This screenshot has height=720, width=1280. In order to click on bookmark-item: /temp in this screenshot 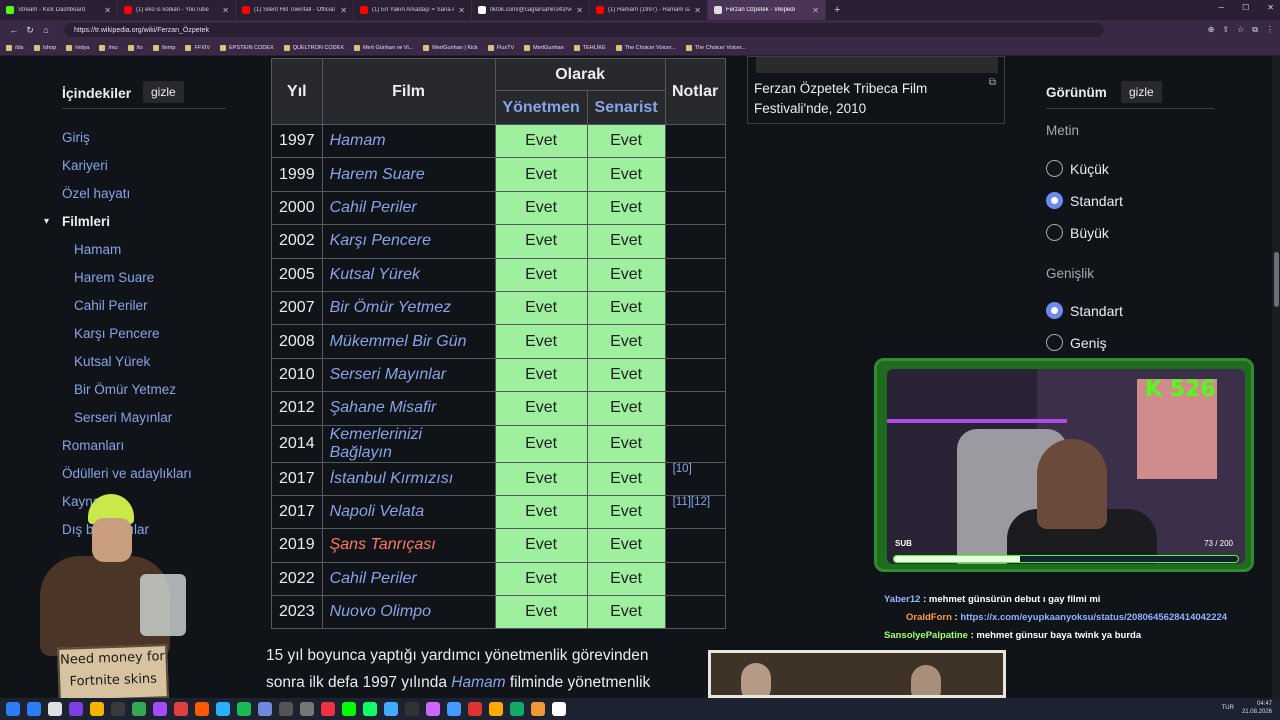, I will do `click(163, 47)`.